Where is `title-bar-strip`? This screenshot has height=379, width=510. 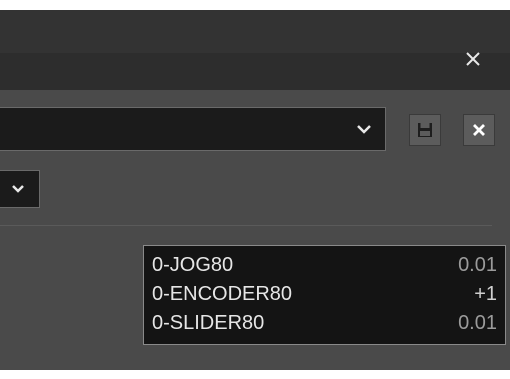 title-bar-strip is located at coordinates (255, 31).